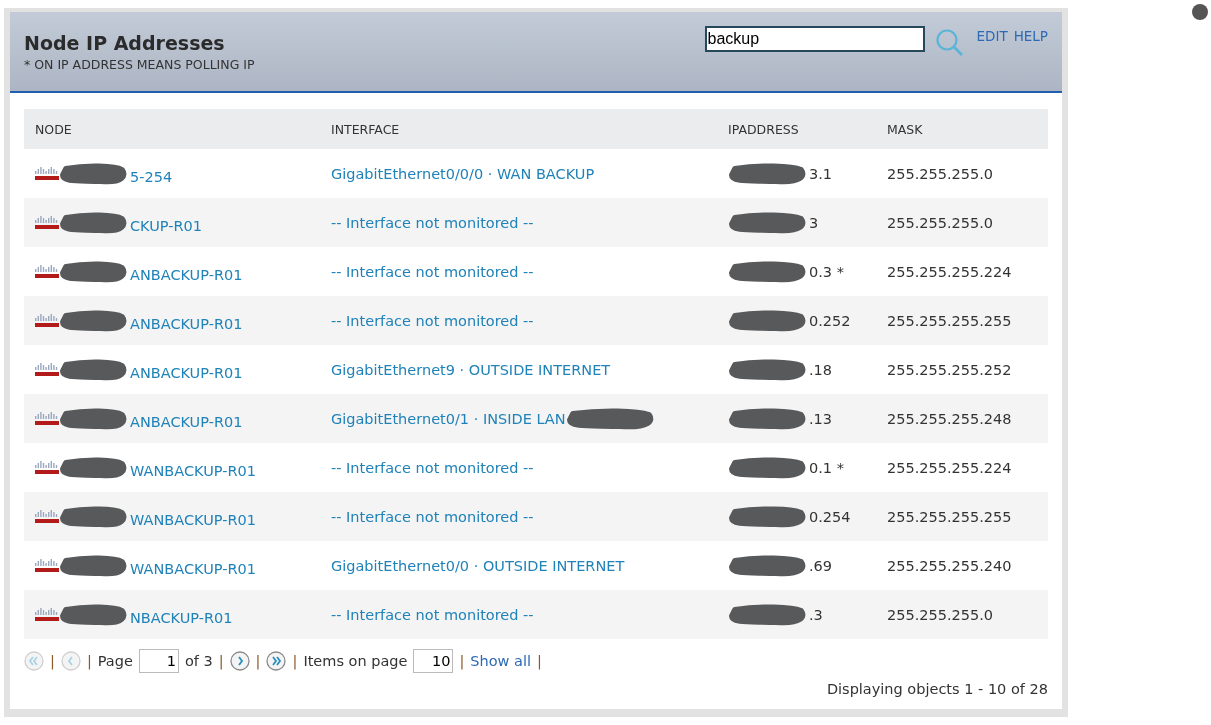 This screenshot has height=725, width=1211. Describe the element at coordinates (172, 129) in the screenshot. I see `column-header: NODE` at that location.